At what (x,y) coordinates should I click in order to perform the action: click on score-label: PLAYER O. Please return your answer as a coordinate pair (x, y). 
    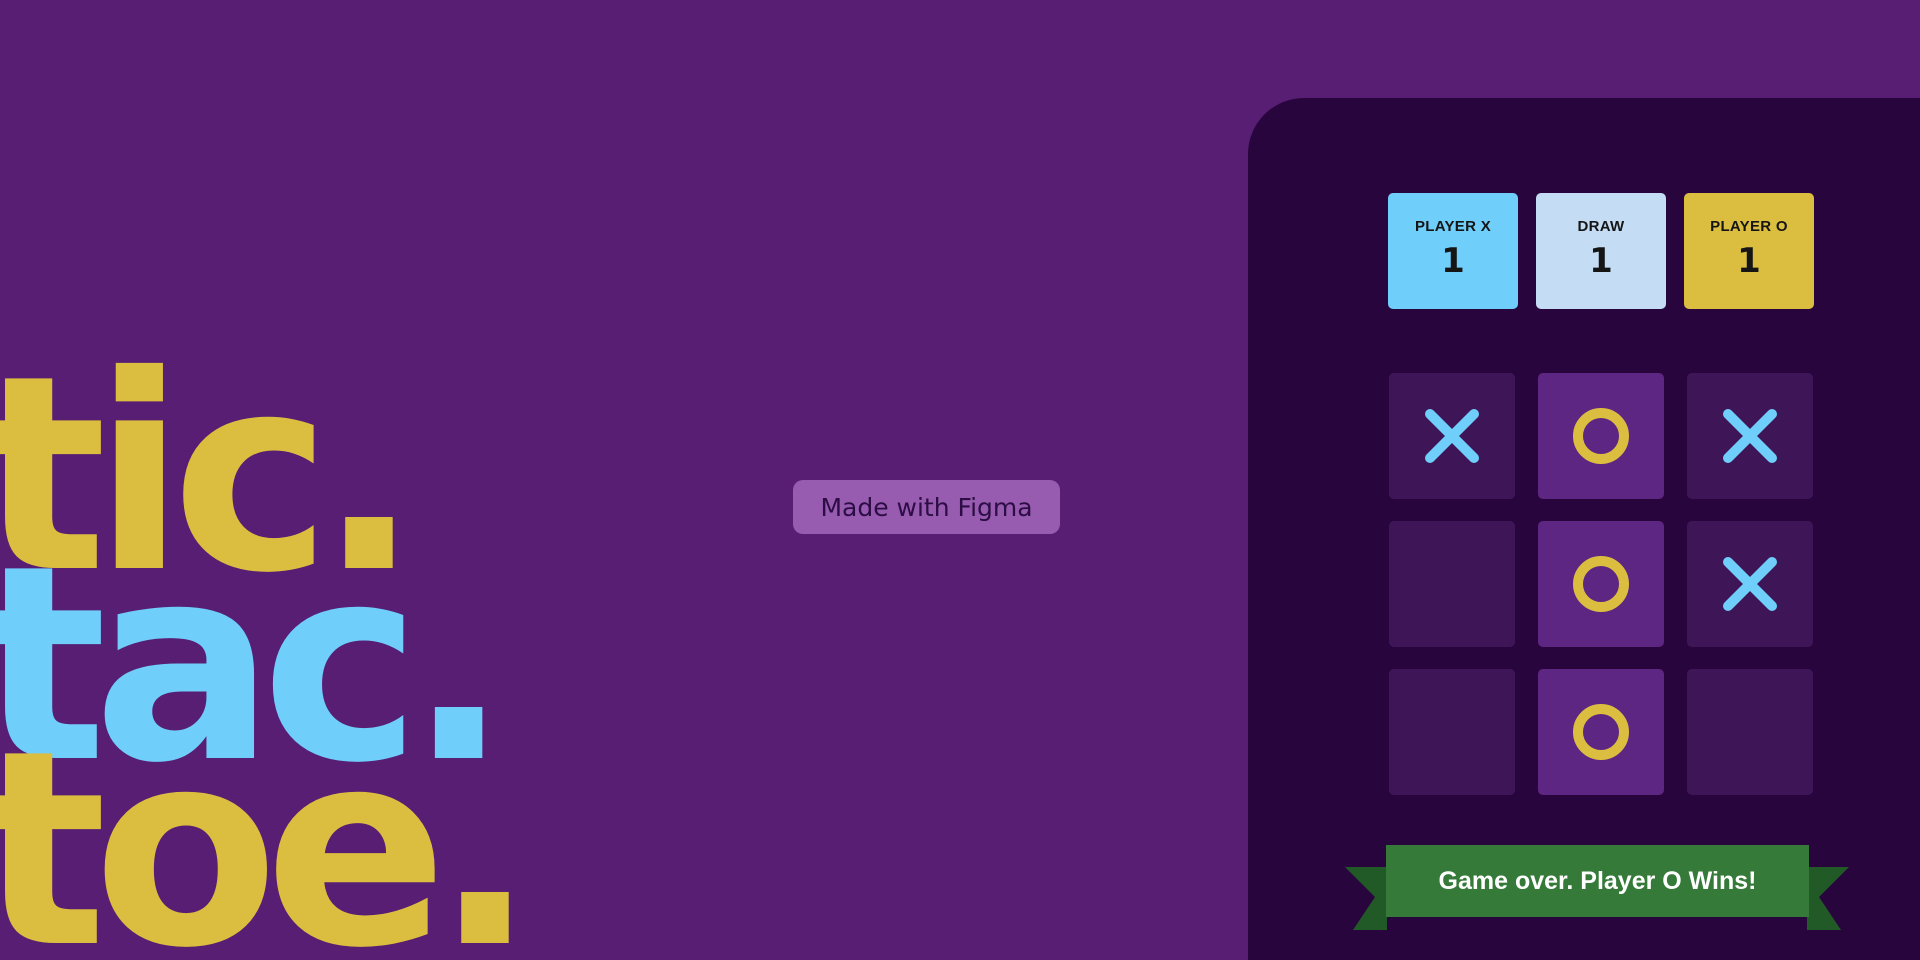
    Looking at the image, I should click on (1749, 226).